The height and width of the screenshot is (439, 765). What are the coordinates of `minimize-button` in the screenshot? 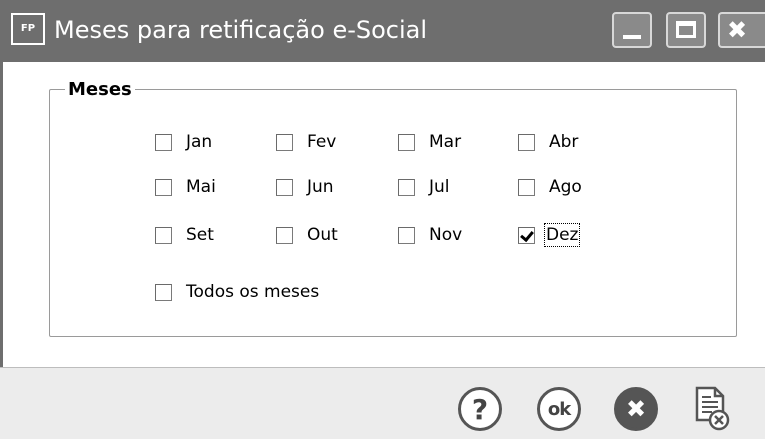 It's located at (632, 30).